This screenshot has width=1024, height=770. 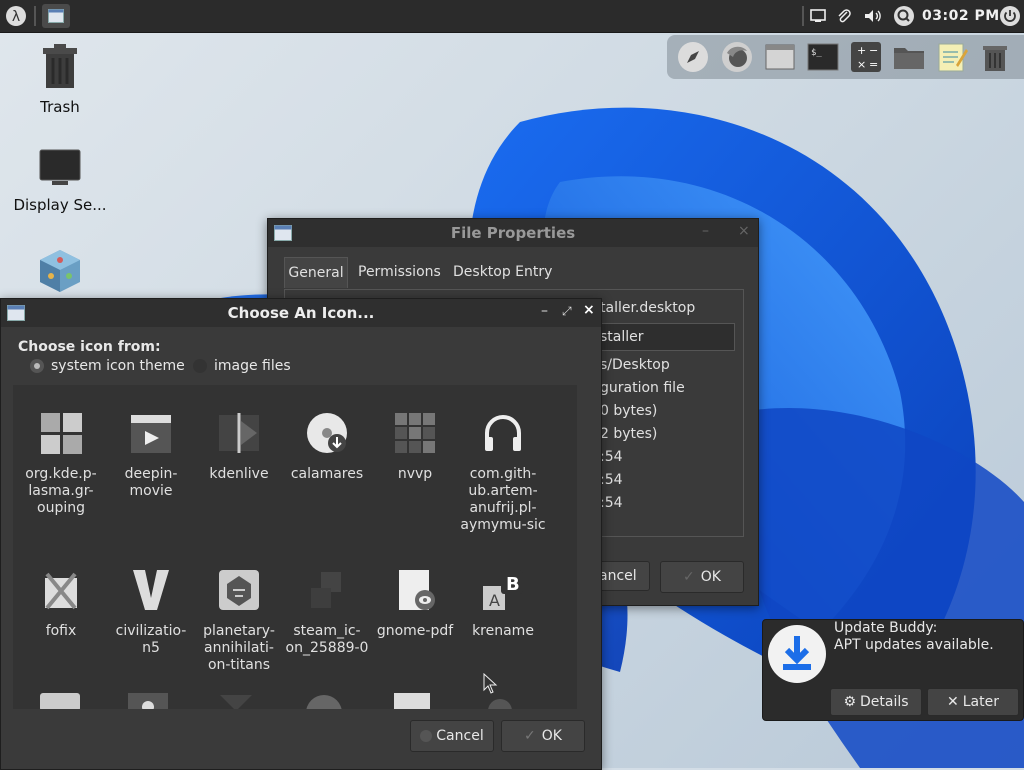 I want to click on folder-icon, so click(x=909, y=57).